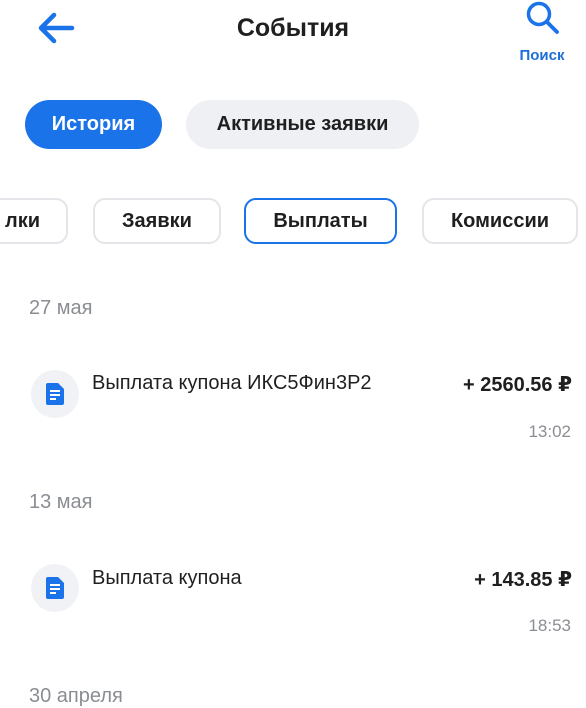 Image resolution: width=586 pixels, height=708 pixels. What do you see at coordinates (61, 502) in the screenshot?
I see `date-header: 13 мая` at bounding box center [61, 502].